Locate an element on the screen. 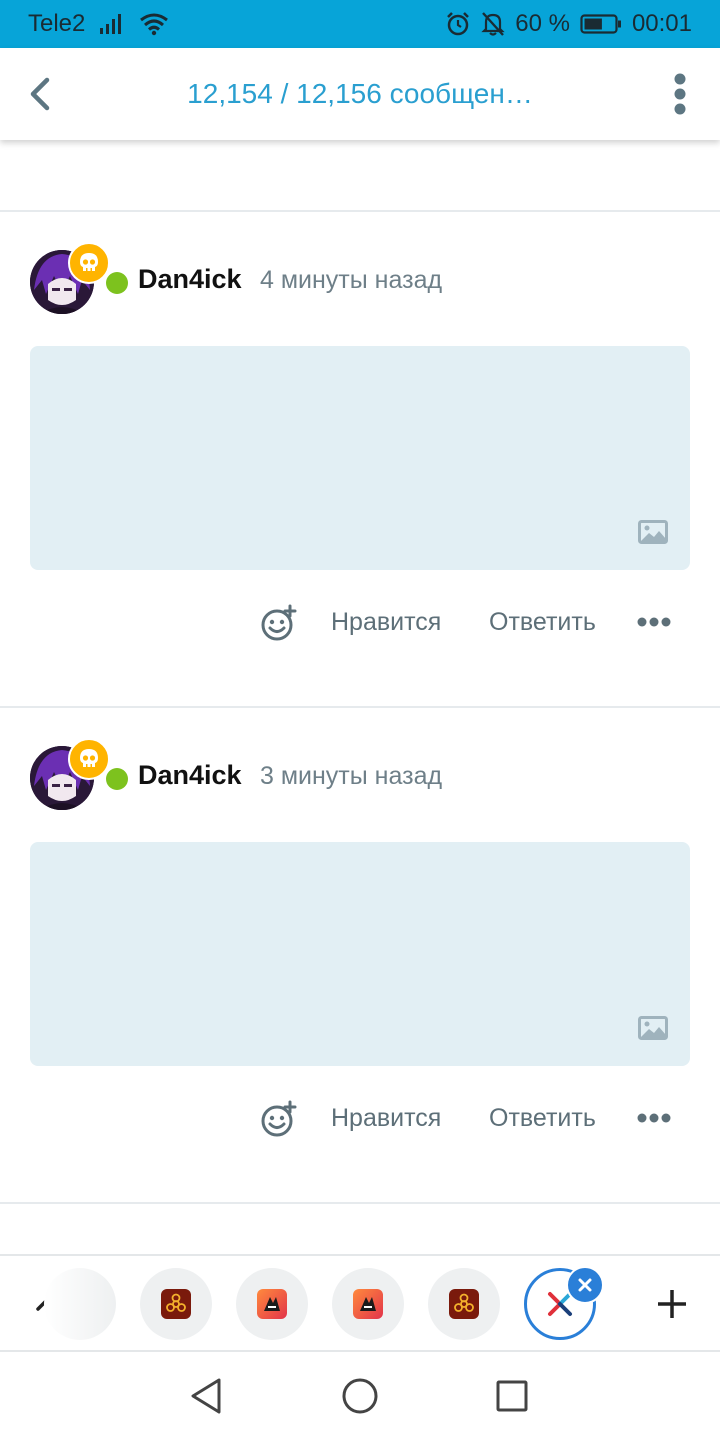  signal-icon is located at coordinates (112, 24).